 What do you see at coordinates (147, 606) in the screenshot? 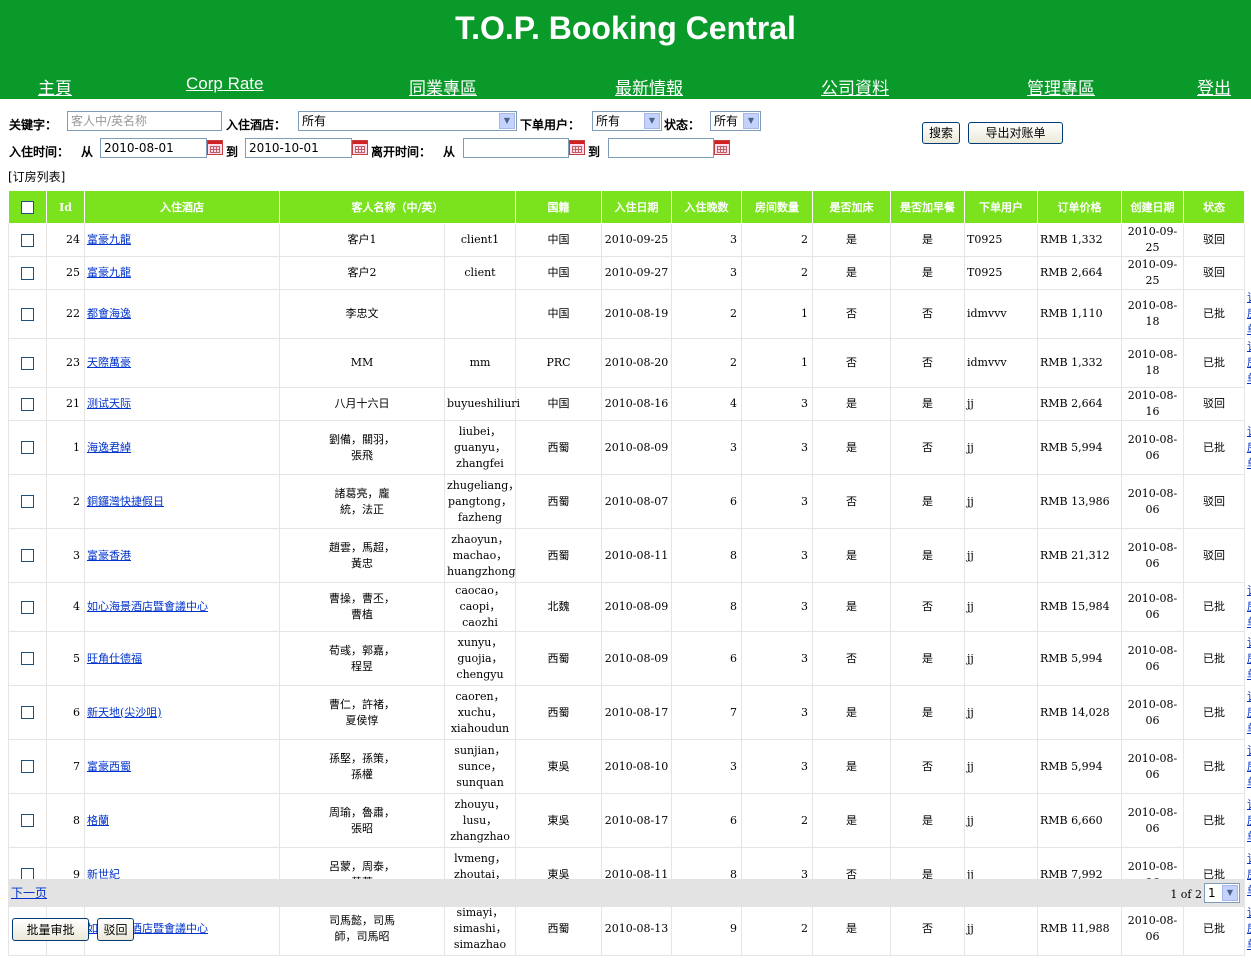
I see `hotel-link: 如心海景酒店暨會議中心` at bounding box center [147, 606].